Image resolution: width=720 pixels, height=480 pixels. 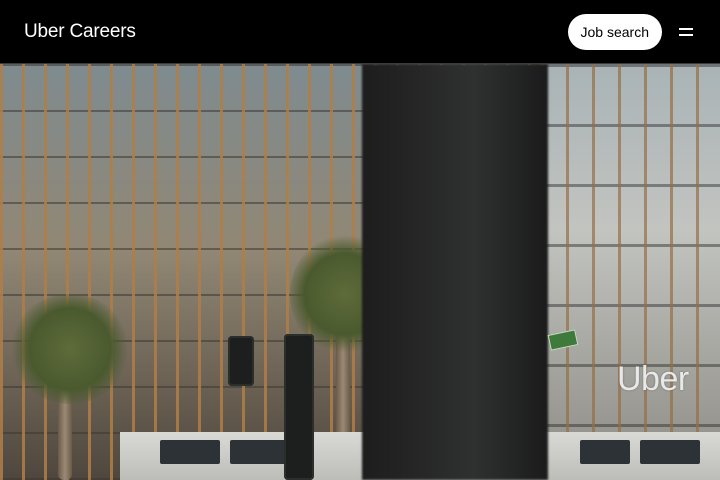 What do you see at coordinates (686, 28) in the screenshot?
I see `menu-bar-top` at bounding box center [686, 28].